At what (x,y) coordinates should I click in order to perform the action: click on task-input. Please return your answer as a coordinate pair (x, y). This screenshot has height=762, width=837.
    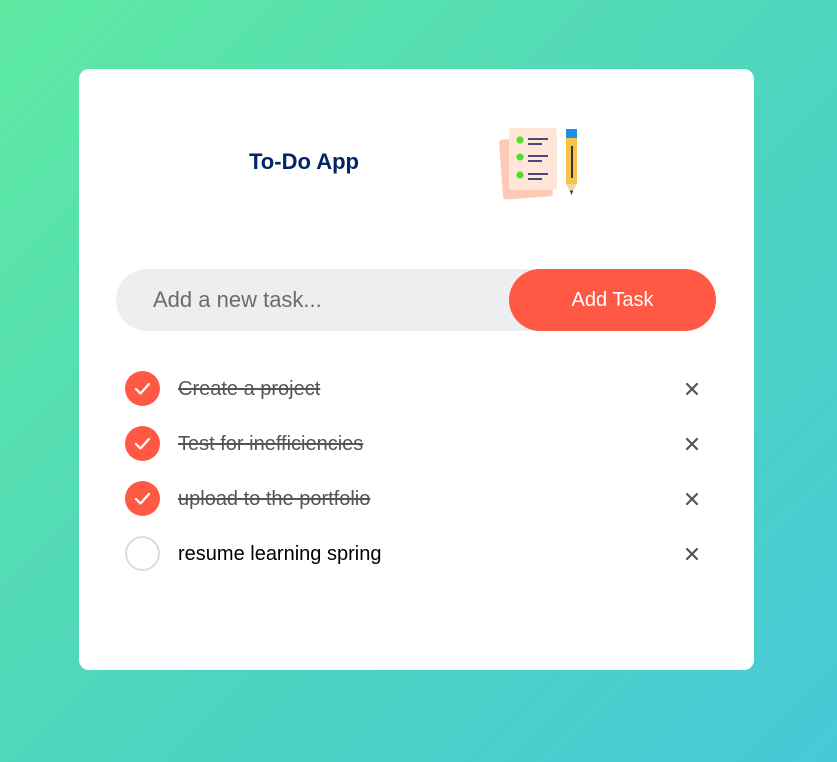
    Looking at the image, I should click on (312, 300).